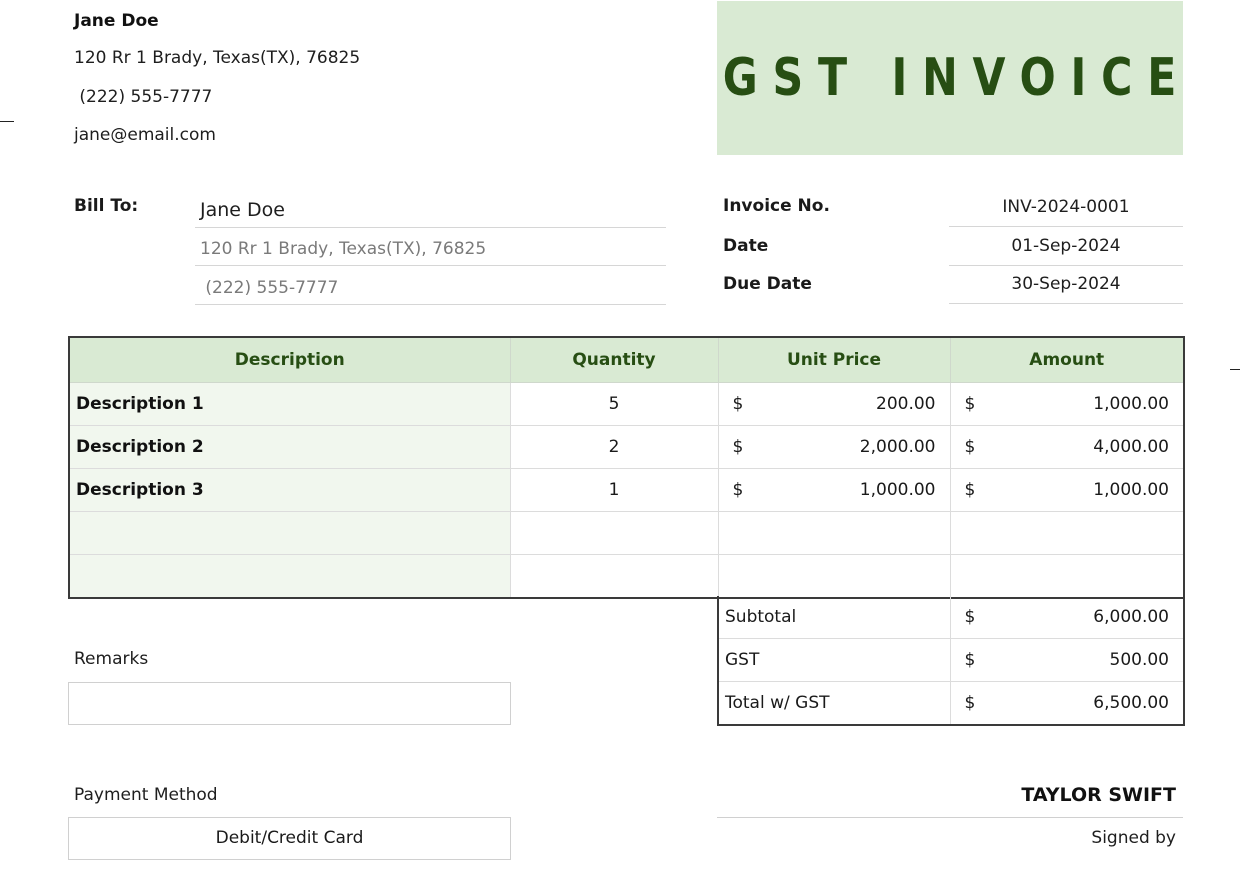 This screenshot has width=1240, height=874. Describe the element at coordinates (143, 97) in the screenshot. I see `seller-phone: (222) 555-7777` at that location.